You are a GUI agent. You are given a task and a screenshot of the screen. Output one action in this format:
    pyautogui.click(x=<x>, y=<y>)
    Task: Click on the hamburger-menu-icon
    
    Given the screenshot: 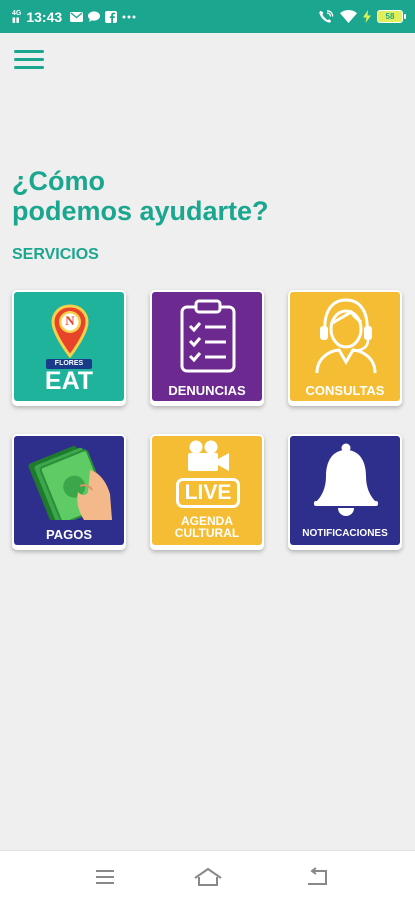 What is the action you would take?
    pyautogui.click(x=29, y=61)
    